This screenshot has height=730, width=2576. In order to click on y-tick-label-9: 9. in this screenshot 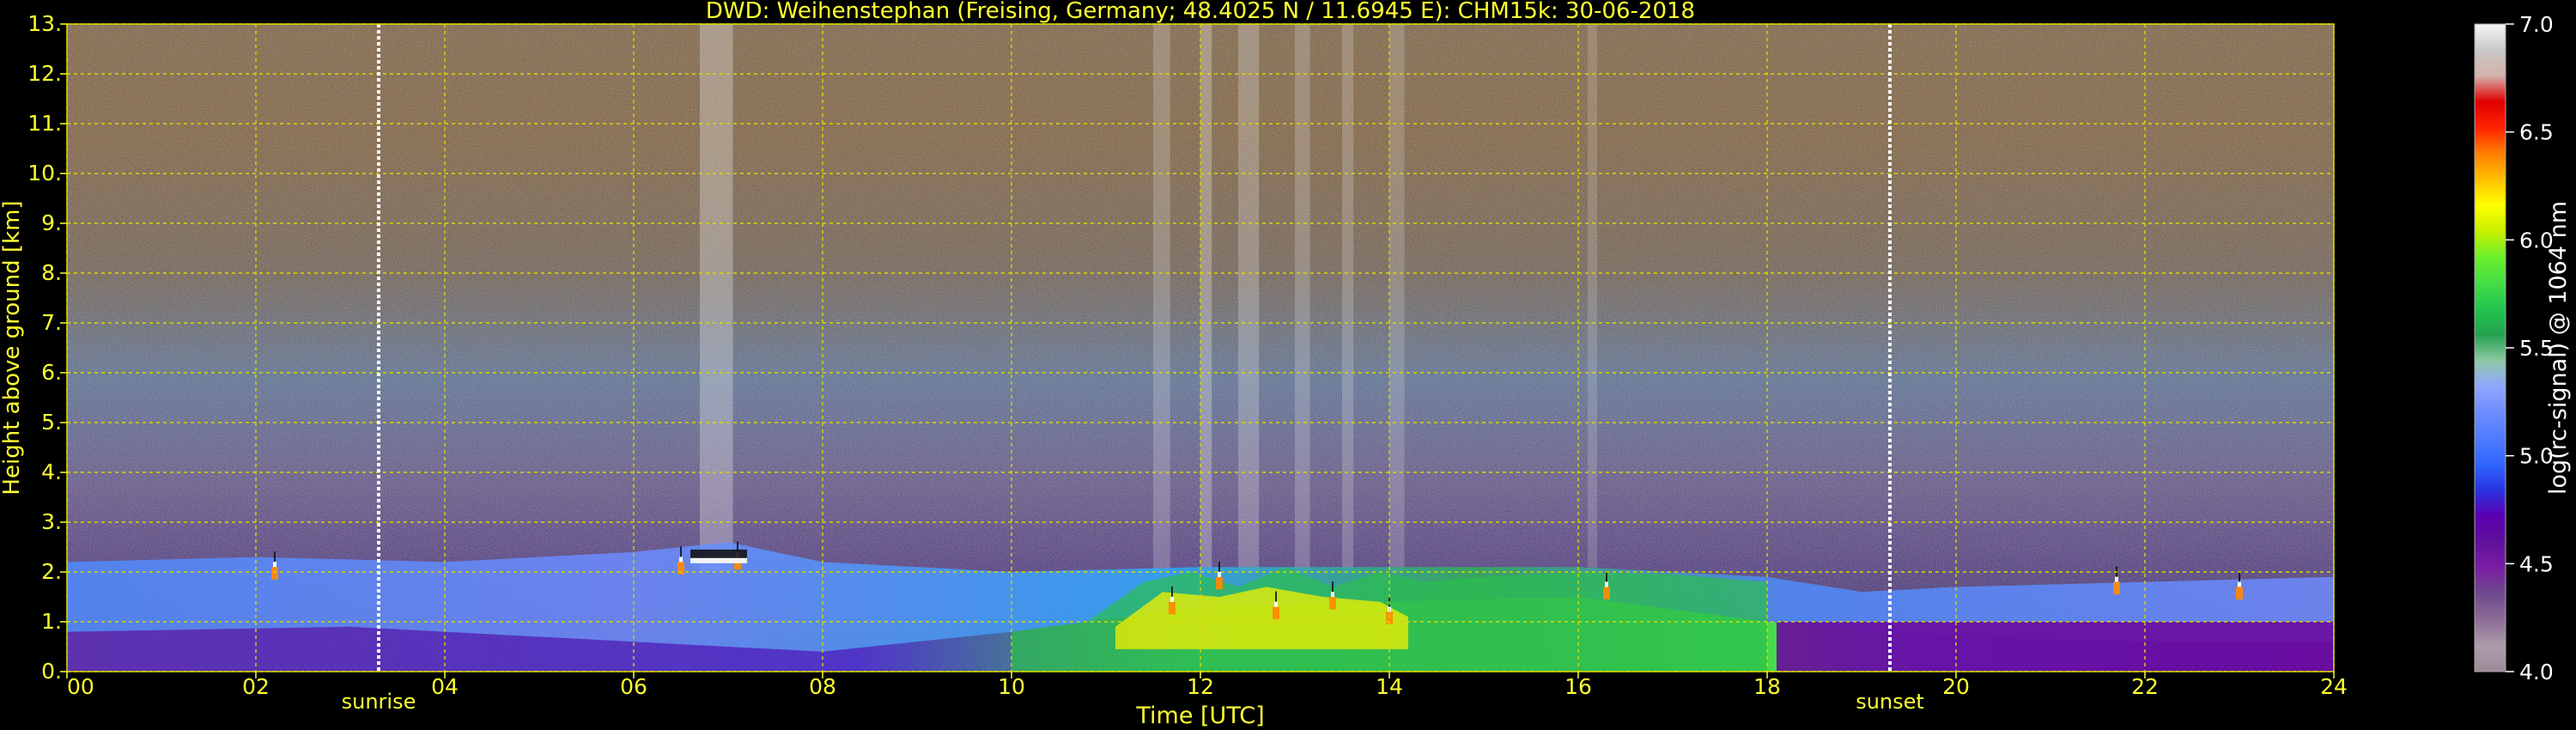, I will do `click(52, 222)`.